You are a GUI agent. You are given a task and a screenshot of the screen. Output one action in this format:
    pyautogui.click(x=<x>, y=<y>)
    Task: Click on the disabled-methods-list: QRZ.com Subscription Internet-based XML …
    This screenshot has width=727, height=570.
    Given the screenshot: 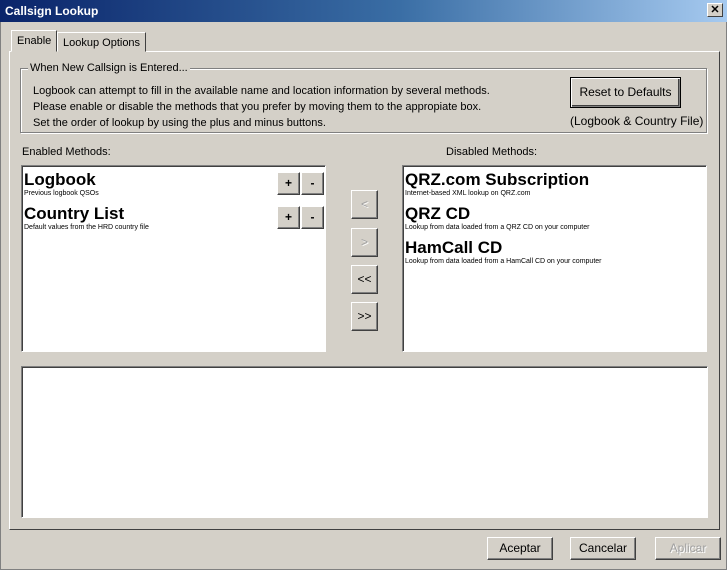 What is the action you would take?
    pyautogui.click(x=554, y=258)
    